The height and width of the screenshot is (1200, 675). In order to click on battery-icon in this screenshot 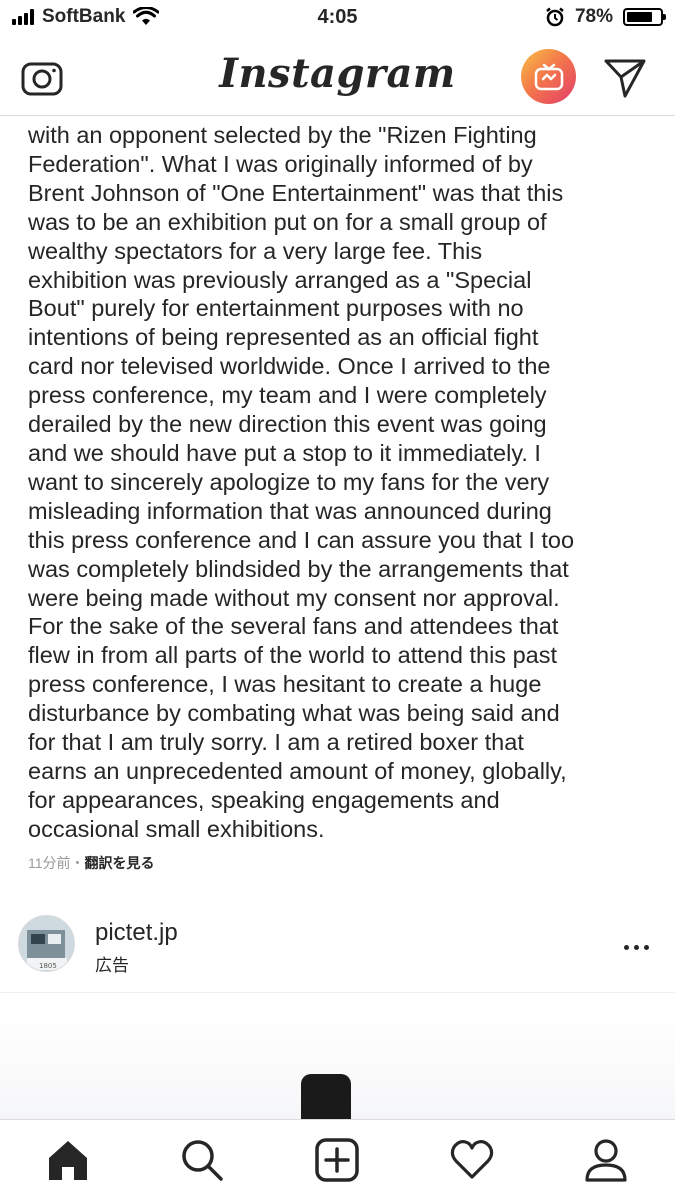, I will do `click(644, 17)`.